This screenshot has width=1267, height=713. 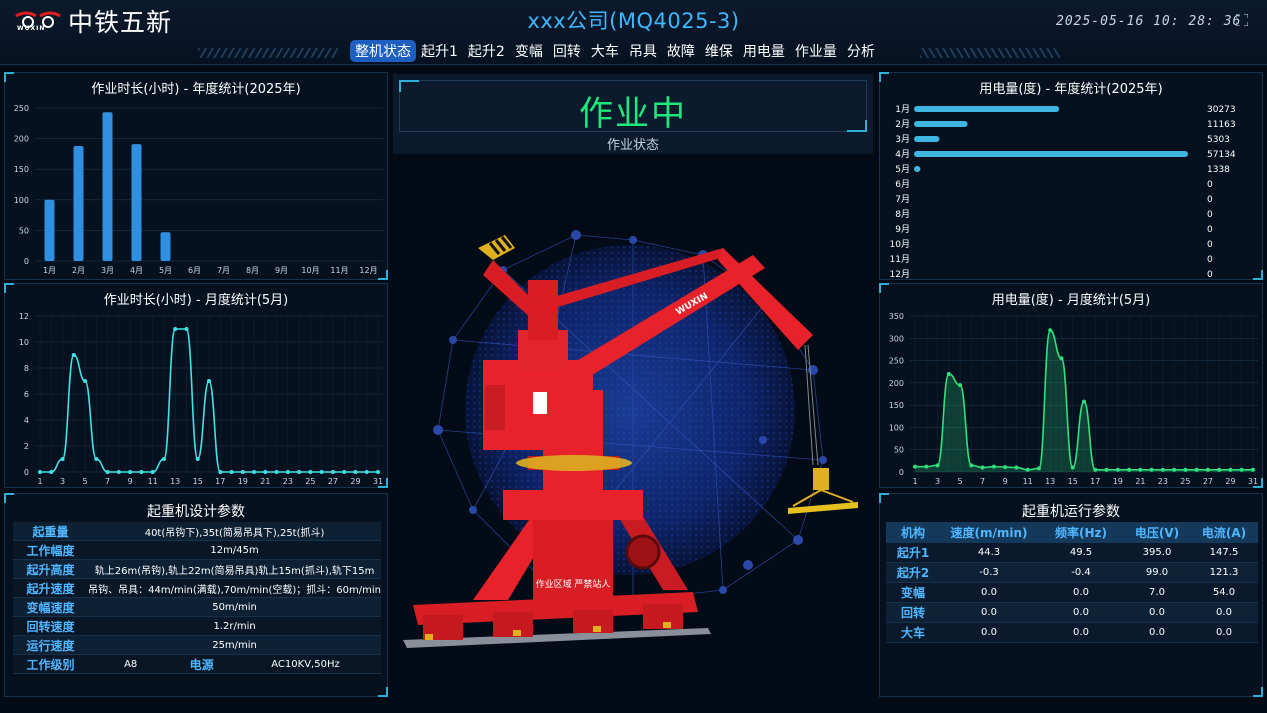 I want to click on y-tick-label: 6月, so click(x=902, y=184).